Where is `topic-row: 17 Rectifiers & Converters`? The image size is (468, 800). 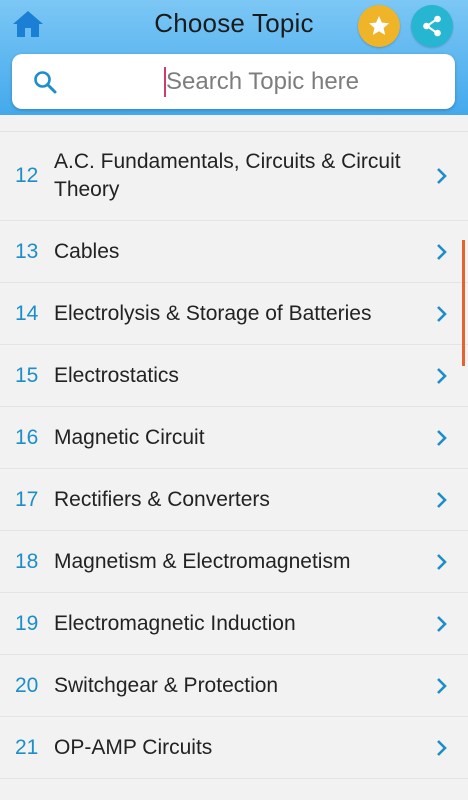 topic-row: 17 Rectifiers & Converters is located at coordinates (234, 500).